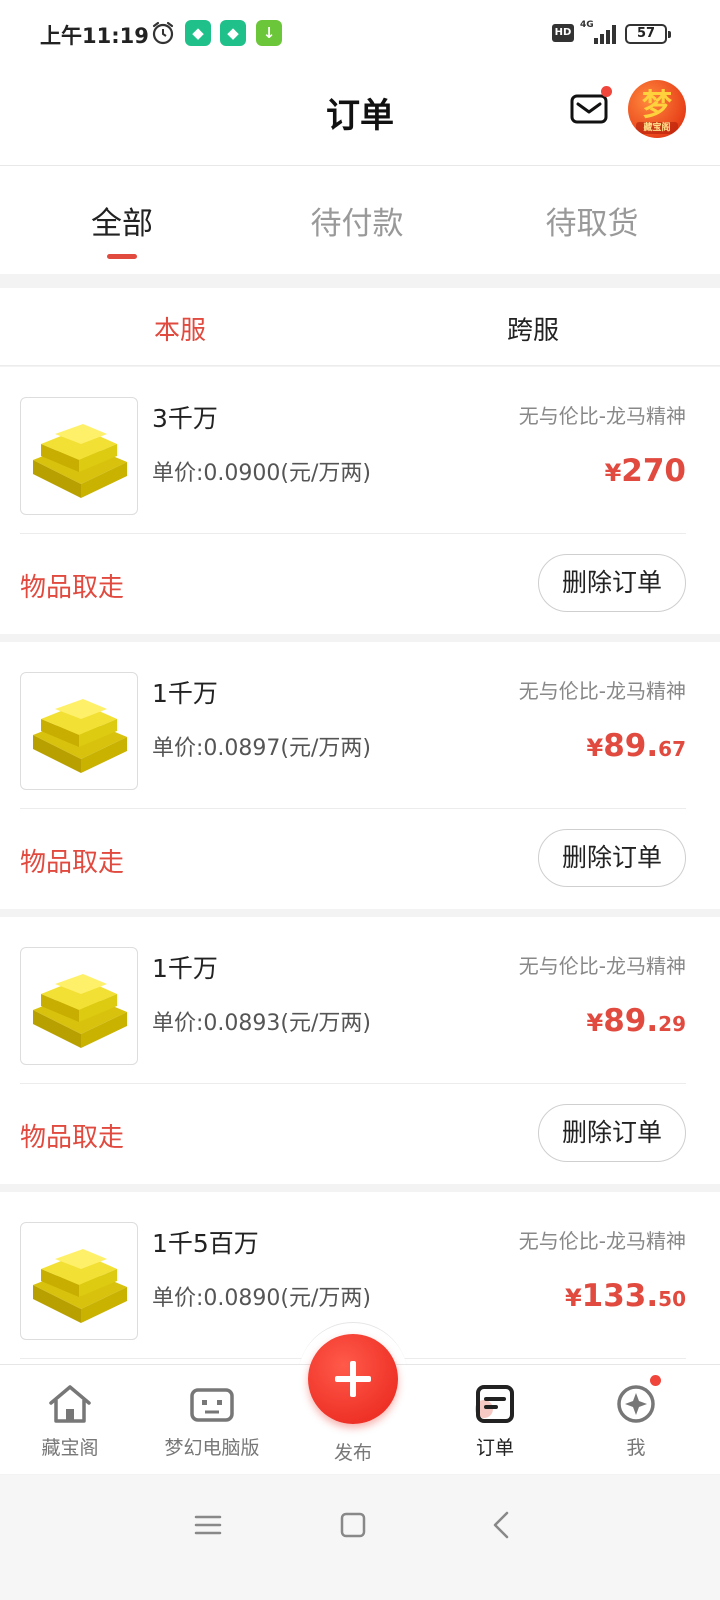  Describe the element at coordinates (494, 1448) in the screenshot. I see `nav-label-orders: 订单` at that location.